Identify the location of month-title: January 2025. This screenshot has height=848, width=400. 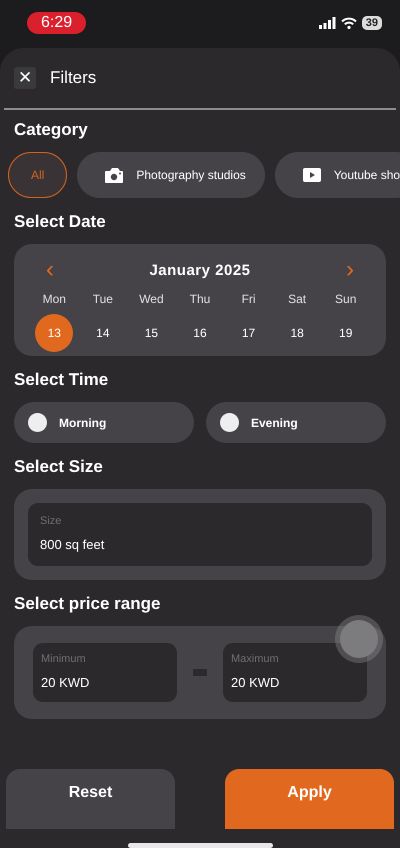
(200, 270).